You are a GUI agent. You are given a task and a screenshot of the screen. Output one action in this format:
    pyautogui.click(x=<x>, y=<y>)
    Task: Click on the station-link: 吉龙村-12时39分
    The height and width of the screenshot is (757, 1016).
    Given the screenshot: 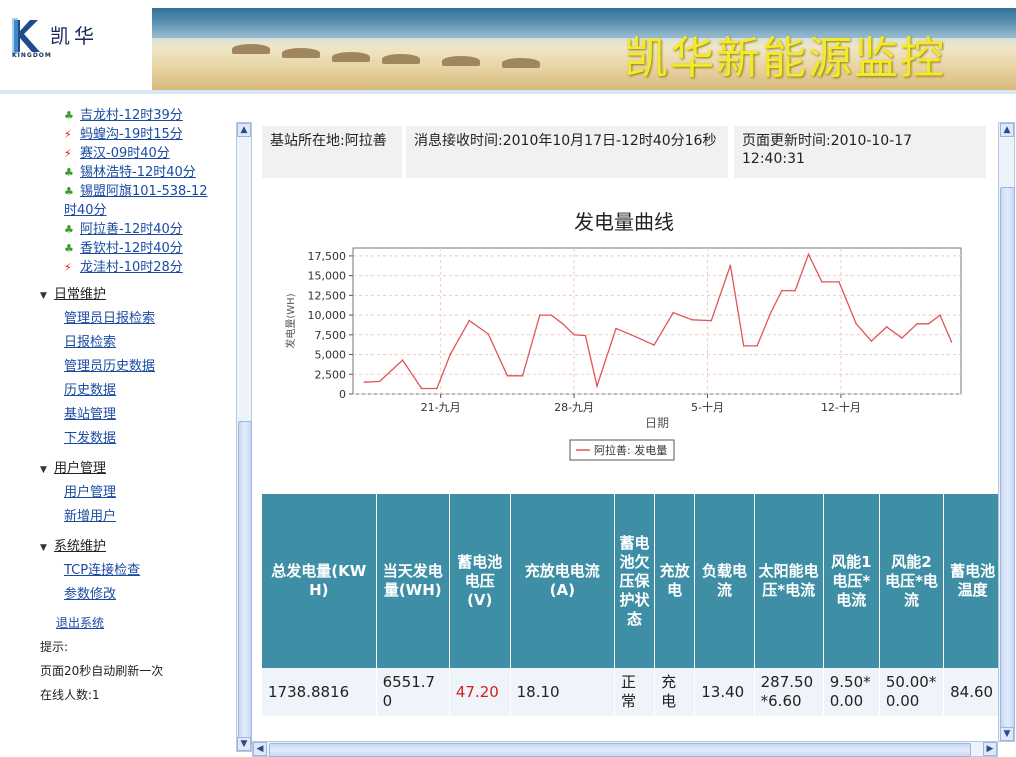 What is the action you would take?
    pyautogui.click(x=131, y=115)
    